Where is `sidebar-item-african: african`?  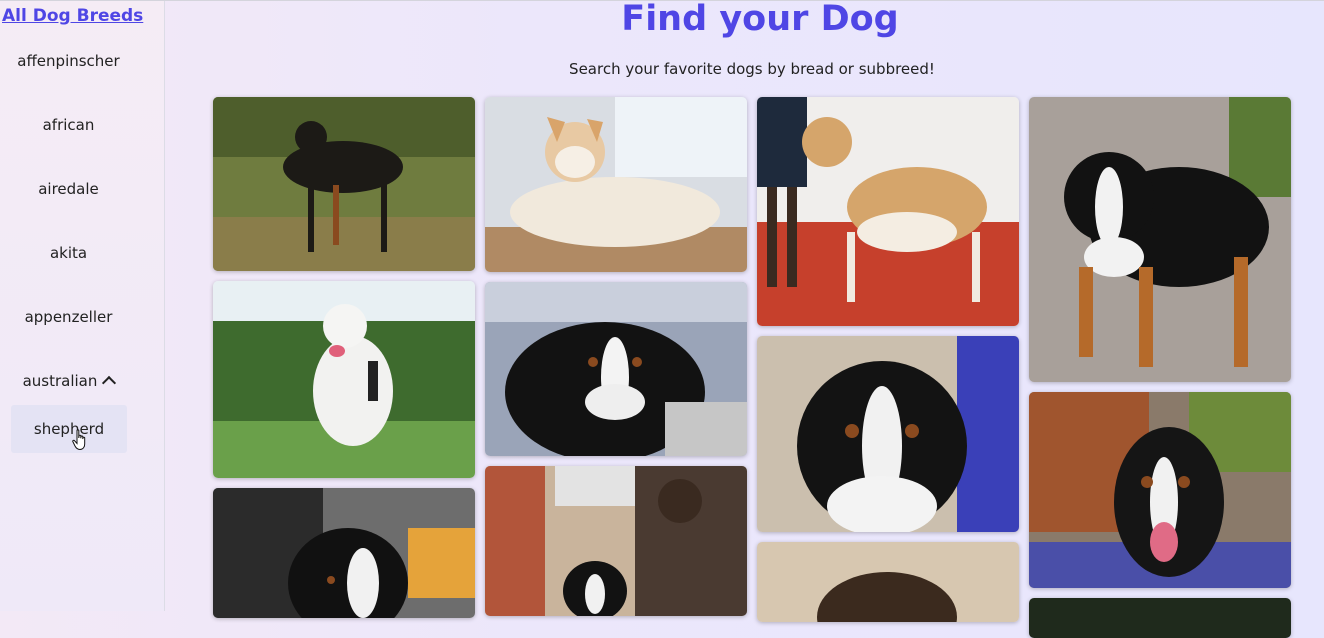 sidebar-item-african: african is located at coordinates (68, 125).